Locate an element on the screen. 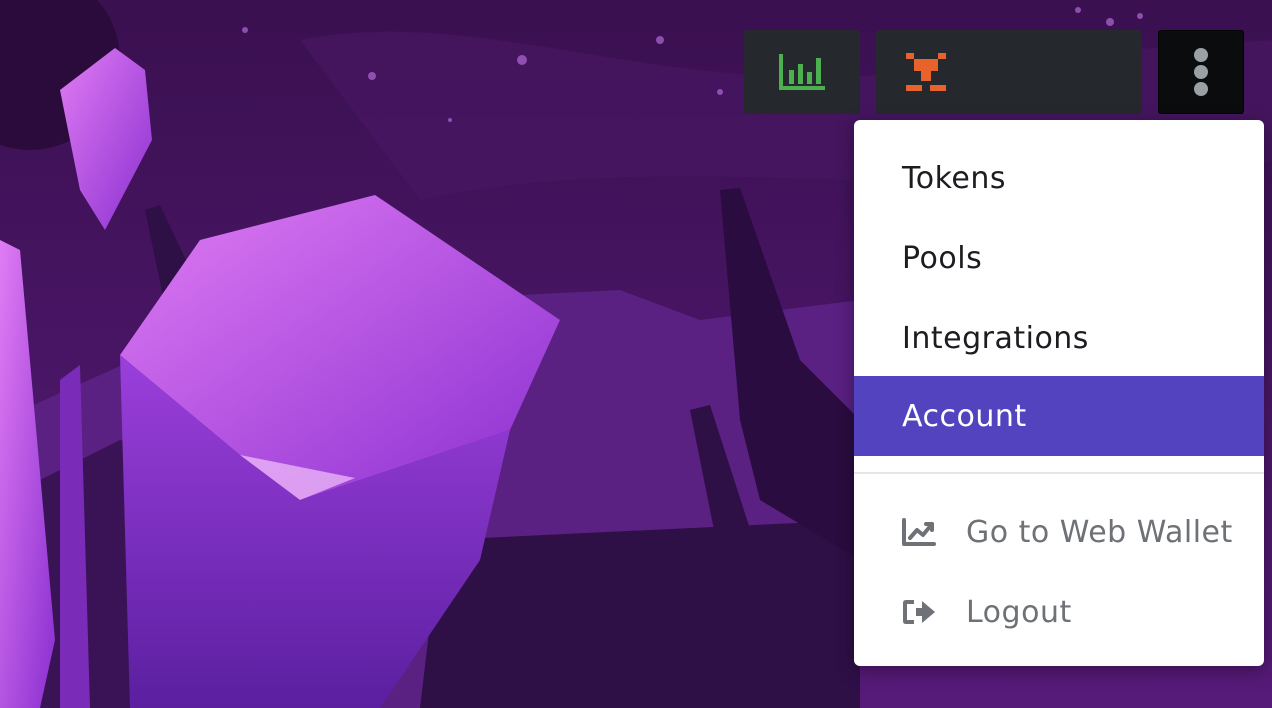  menu-item-label: Go to Web Wallet is located at coordinates (1099, 532).